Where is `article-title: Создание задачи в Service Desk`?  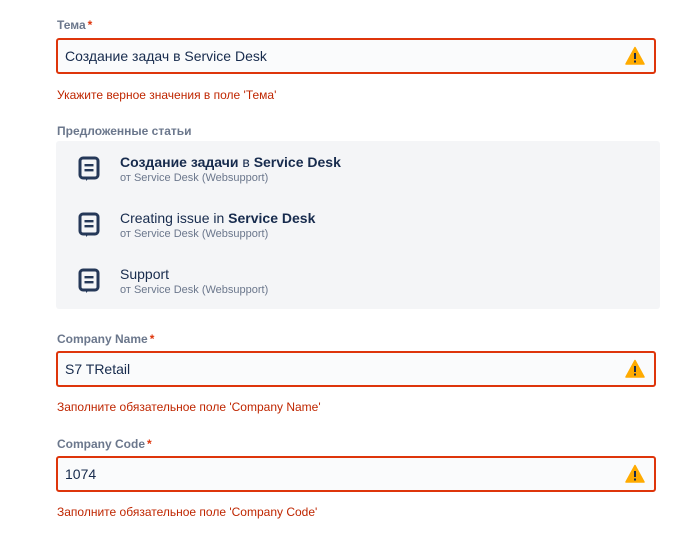
article-title: Создание задачи в Service Desk is located at coordinates (230, 162).